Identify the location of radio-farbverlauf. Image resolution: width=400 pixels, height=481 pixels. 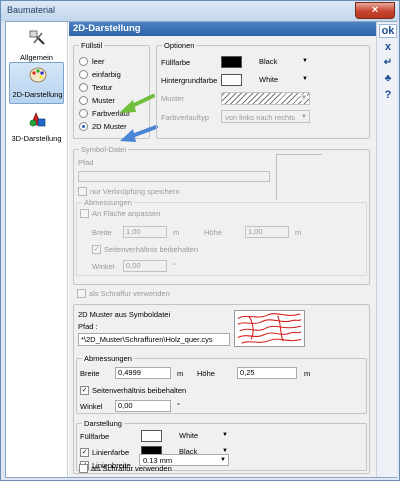
(83, 113).